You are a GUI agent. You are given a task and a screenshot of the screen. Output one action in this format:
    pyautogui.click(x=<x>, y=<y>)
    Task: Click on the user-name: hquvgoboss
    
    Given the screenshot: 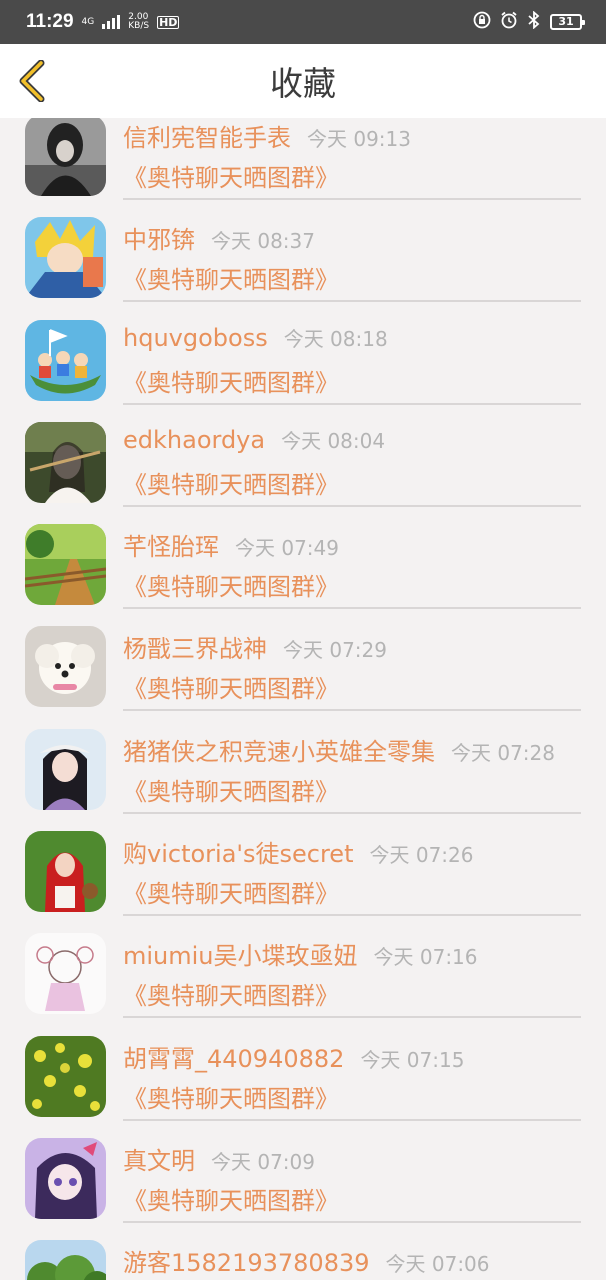 What is the action you would take?
    pyautogui.click(x=195, y=337)
    